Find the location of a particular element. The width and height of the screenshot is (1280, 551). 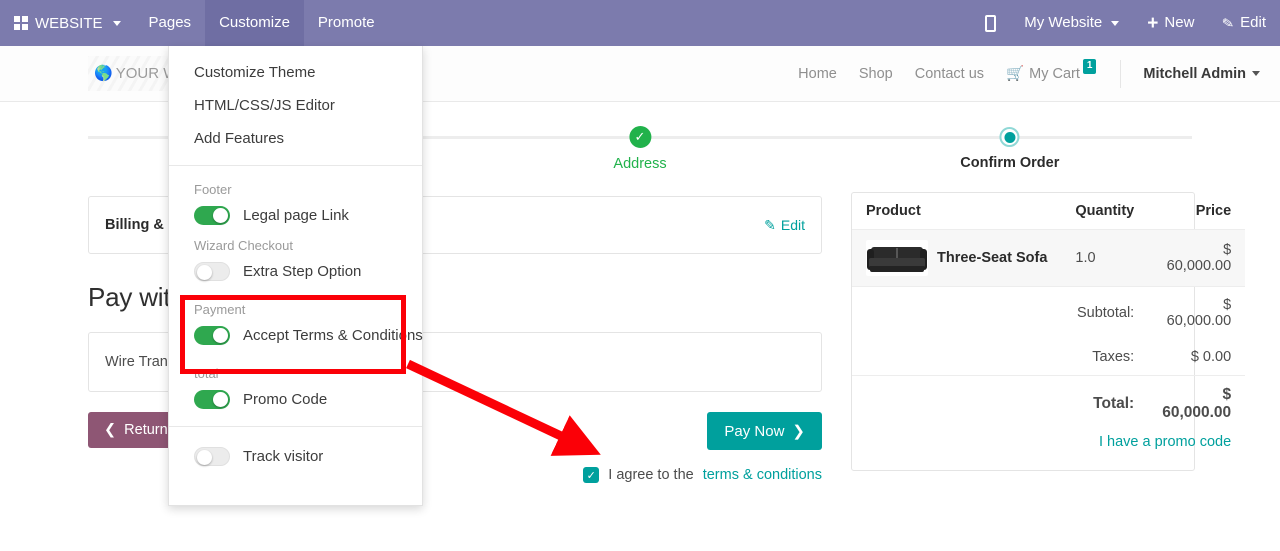

product-cell: Three-Seat Sofa is located at coordinates (957, 258).